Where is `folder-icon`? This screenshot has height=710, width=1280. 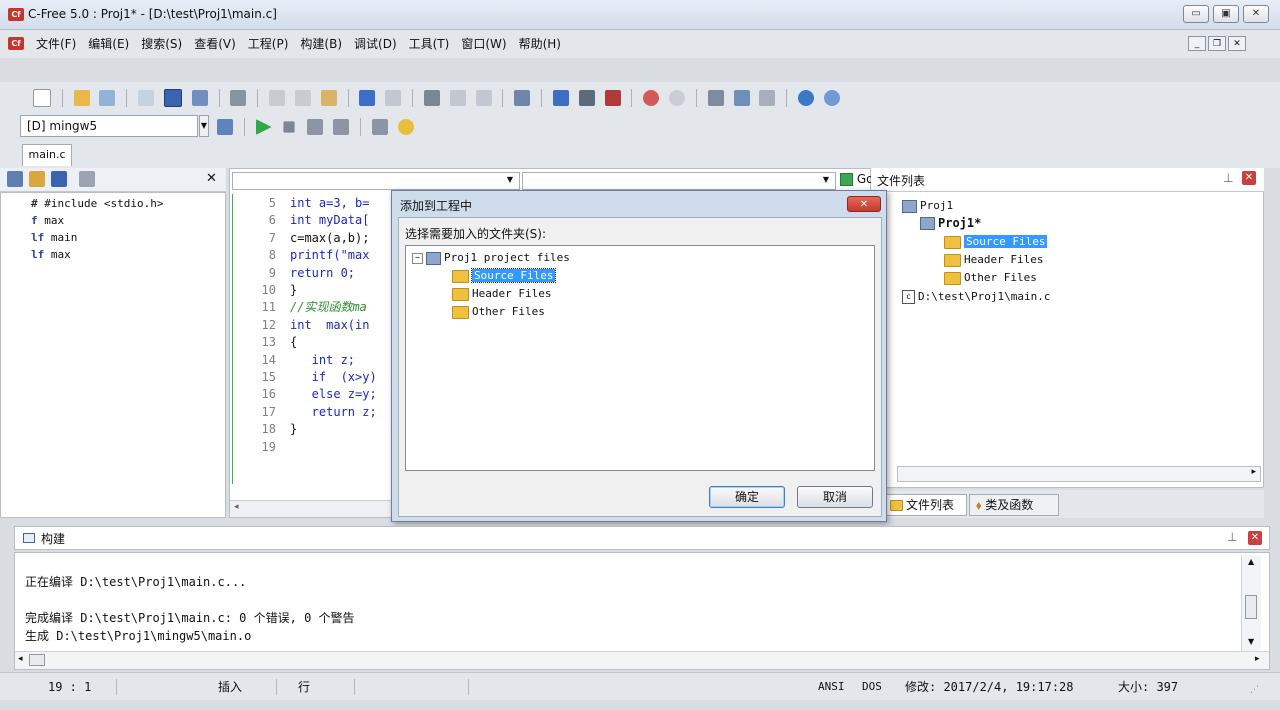 folder-icon is located at coordinates (896, 505).